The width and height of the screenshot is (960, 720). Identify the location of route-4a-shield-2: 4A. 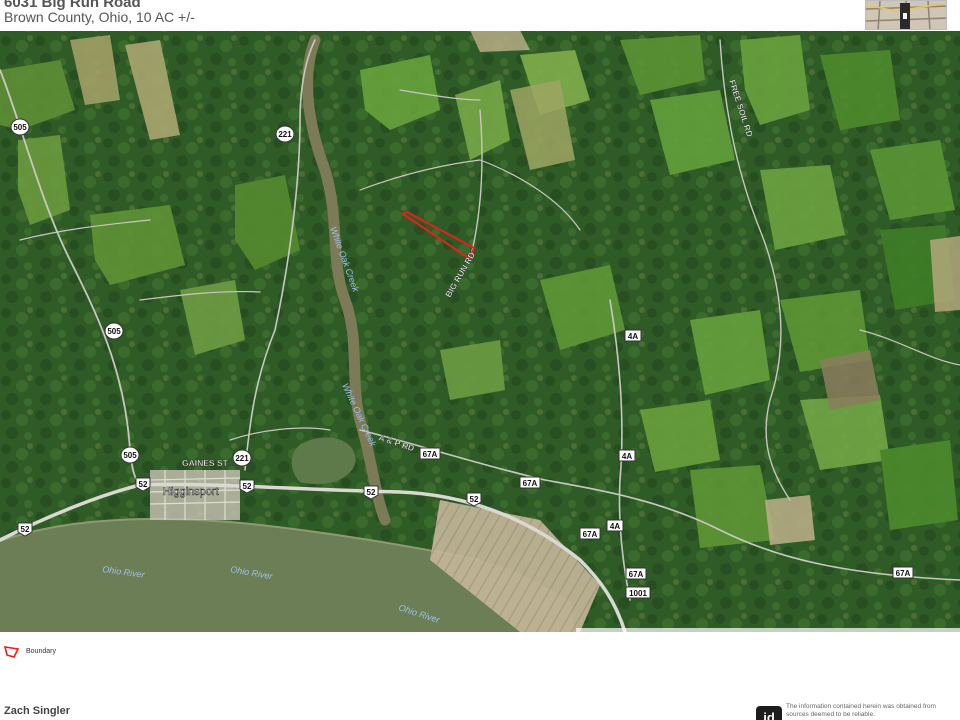
(627, 455).